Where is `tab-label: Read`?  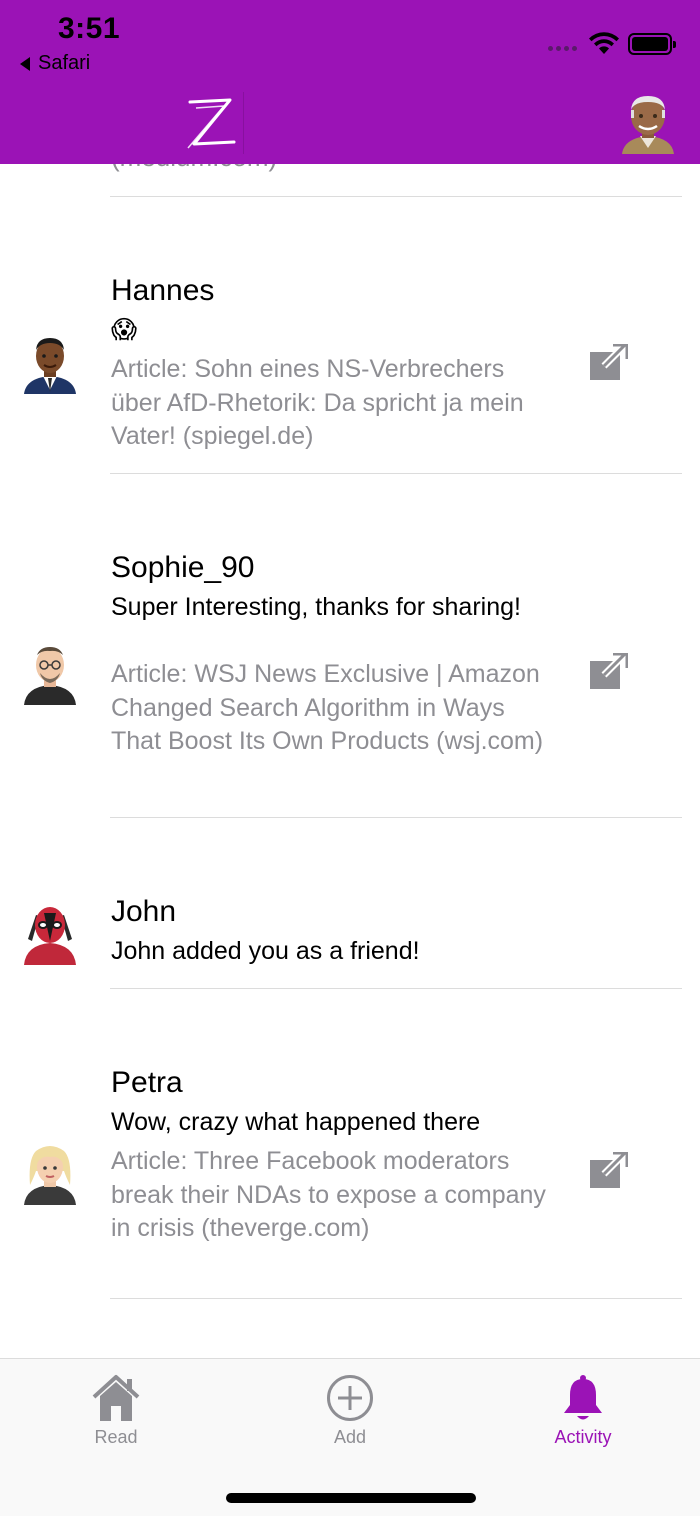
tab-label: Read is located at coordinates (116, 1437).